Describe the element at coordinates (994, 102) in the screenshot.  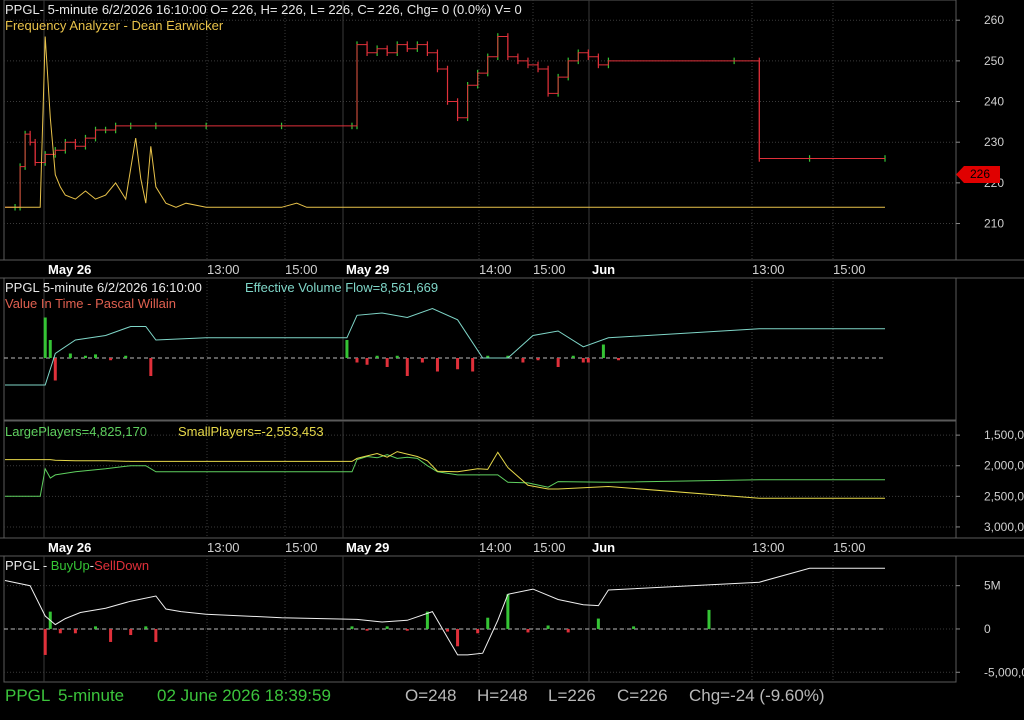
I see `price-y-tick-2: 240` at that location.